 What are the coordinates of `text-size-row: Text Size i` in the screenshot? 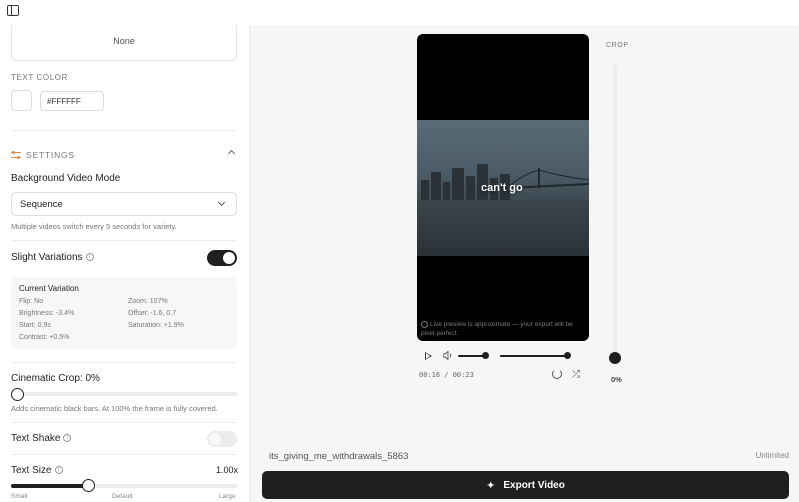 It's located at (37, 470).